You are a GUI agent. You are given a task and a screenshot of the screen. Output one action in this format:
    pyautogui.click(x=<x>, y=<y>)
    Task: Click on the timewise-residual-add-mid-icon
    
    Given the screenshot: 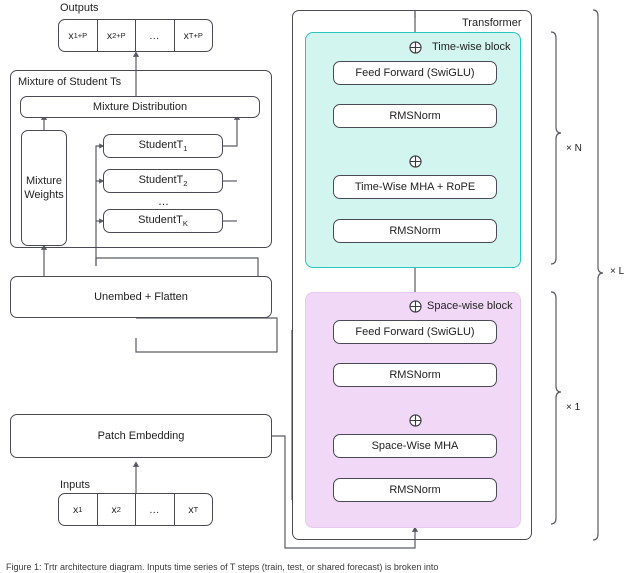 What is the action you would take?
    pyautogui.click(x=415, y=161)
    